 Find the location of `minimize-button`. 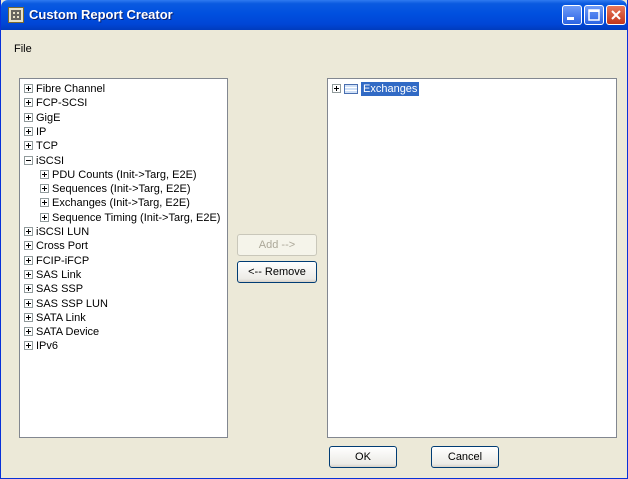

minimize-button is located at coordinates (572, 15).